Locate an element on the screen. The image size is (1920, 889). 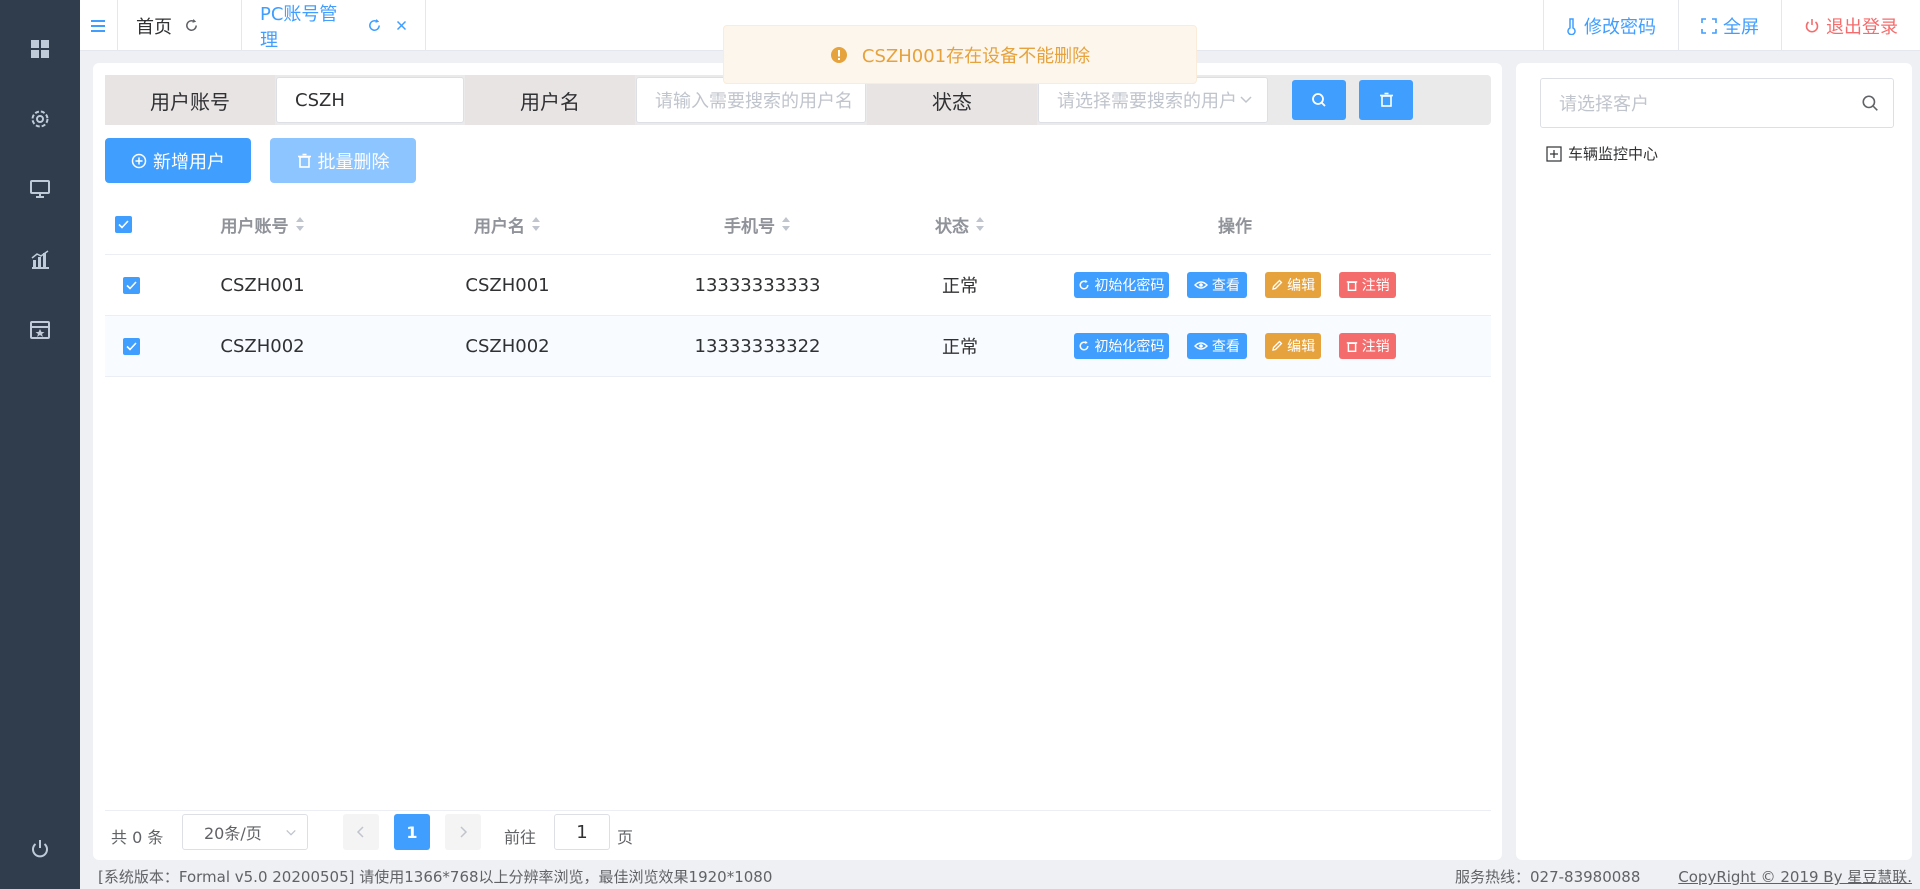
toast-message: CSZH001存在设备不能删除 is located at coordinates (976, 56).